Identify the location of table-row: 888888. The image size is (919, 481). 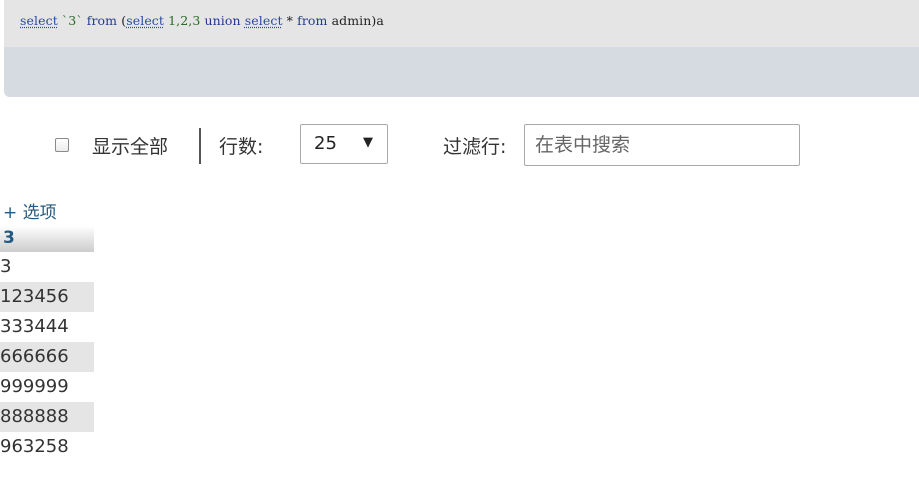
(47, 417).